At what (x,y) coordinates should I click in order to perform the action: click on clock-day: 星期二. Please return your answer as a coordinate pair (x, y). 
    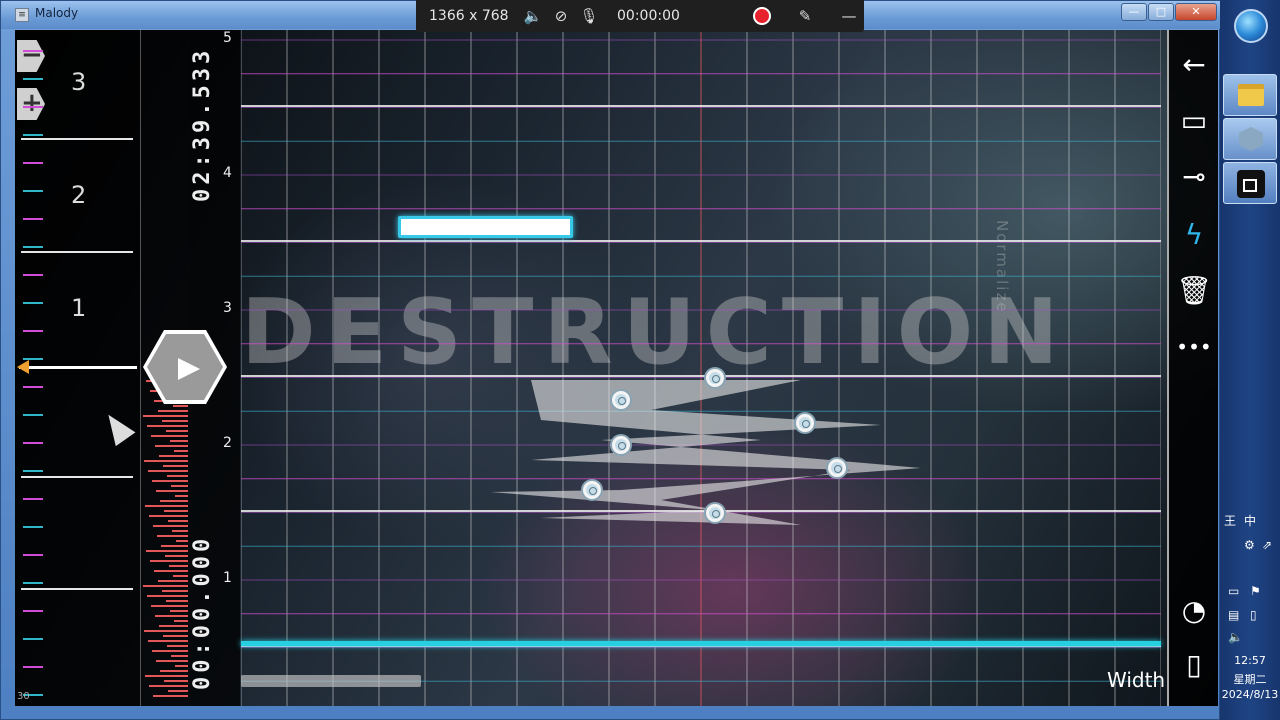
    Looking at the image, I should click on (1250, 679).